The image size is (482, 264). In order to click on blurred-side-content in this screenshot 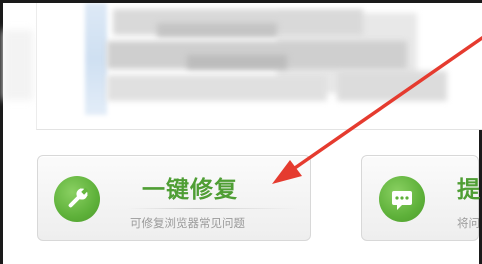, I will do `click(18, 65)`.